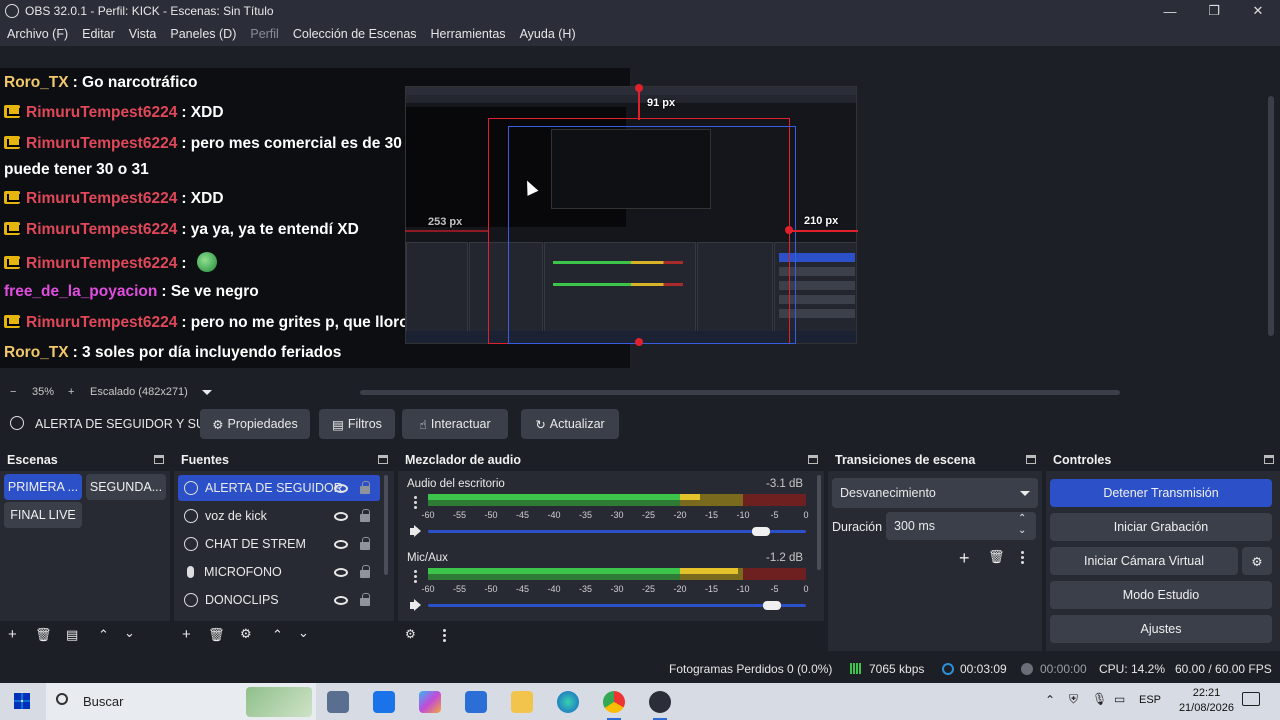 This screenshot has height=720, width=1280. Describe the element at coordinates (996, 556) in the screenshot. I see `remove-transition-icon: 🗑` at that location.